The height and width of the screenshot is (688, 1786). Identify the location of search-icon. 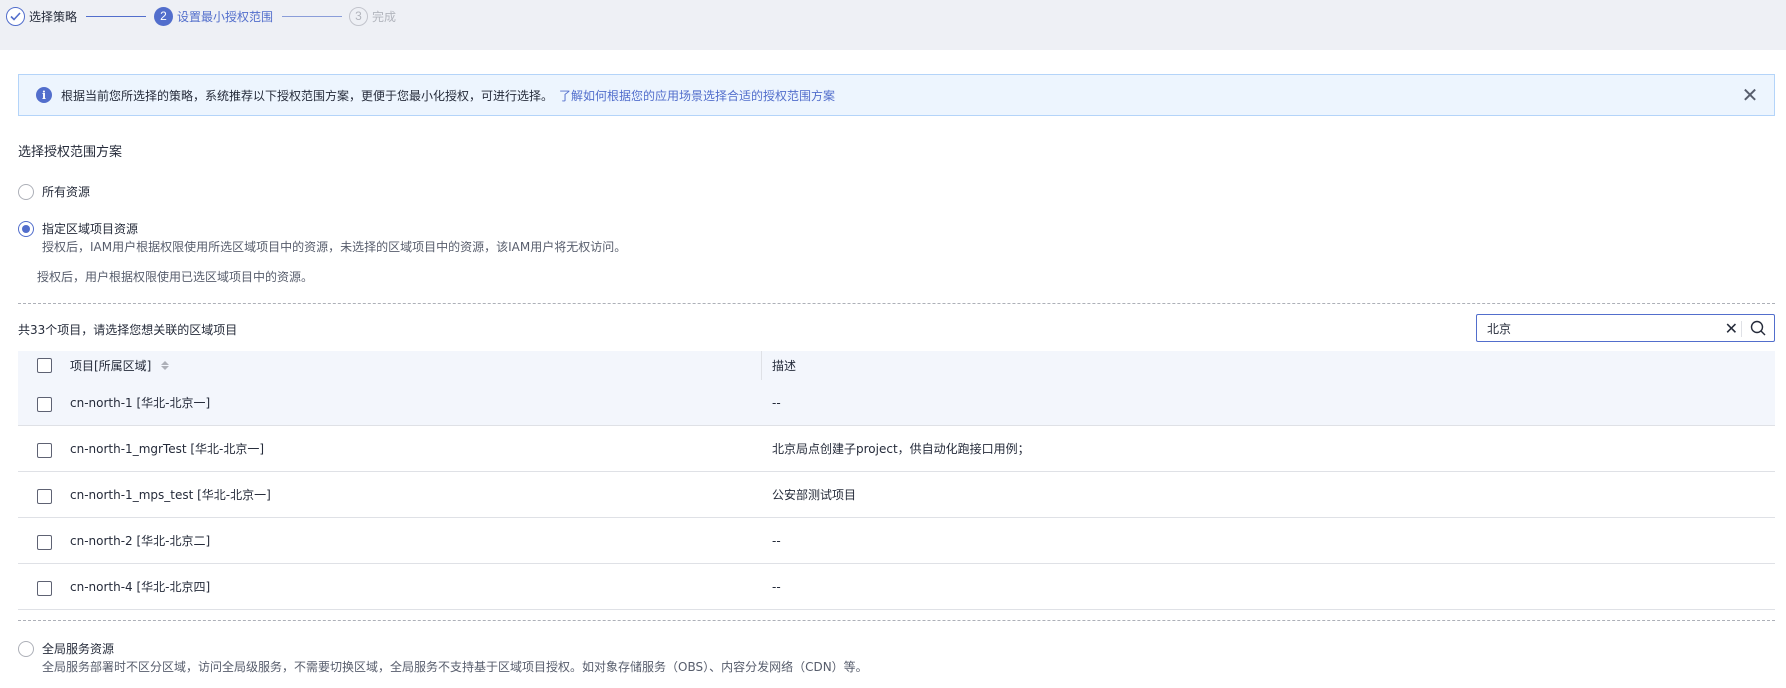
(1758, 328).